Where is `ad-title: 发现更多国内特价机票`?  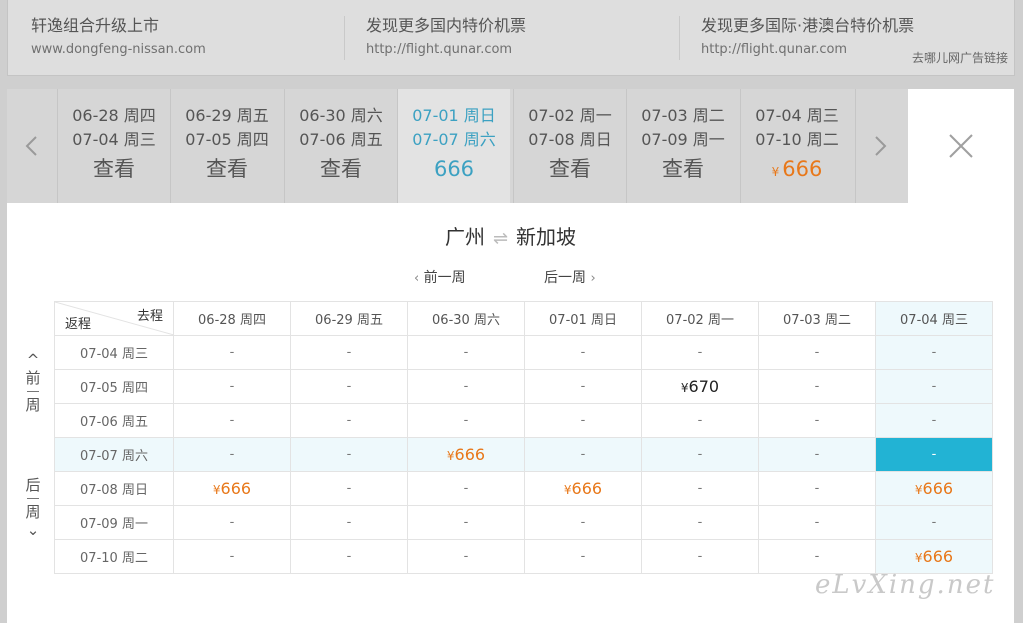
ad-title: 发现更多国内特价机票 is located at coordinates (446, 26).